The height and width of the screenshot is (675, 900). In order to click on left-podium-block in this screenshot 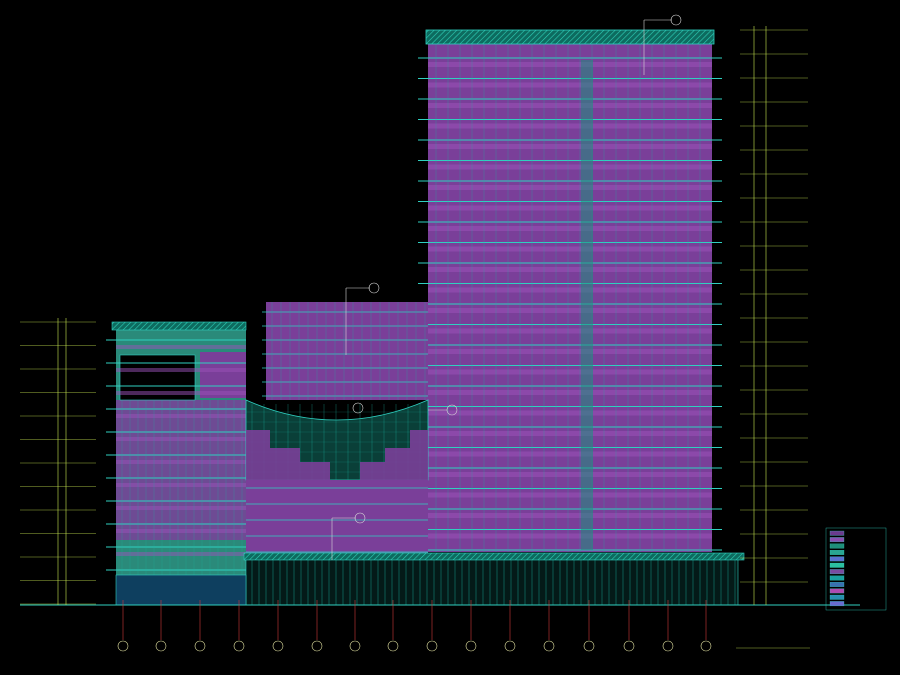, I will do `click(176, 450)`.